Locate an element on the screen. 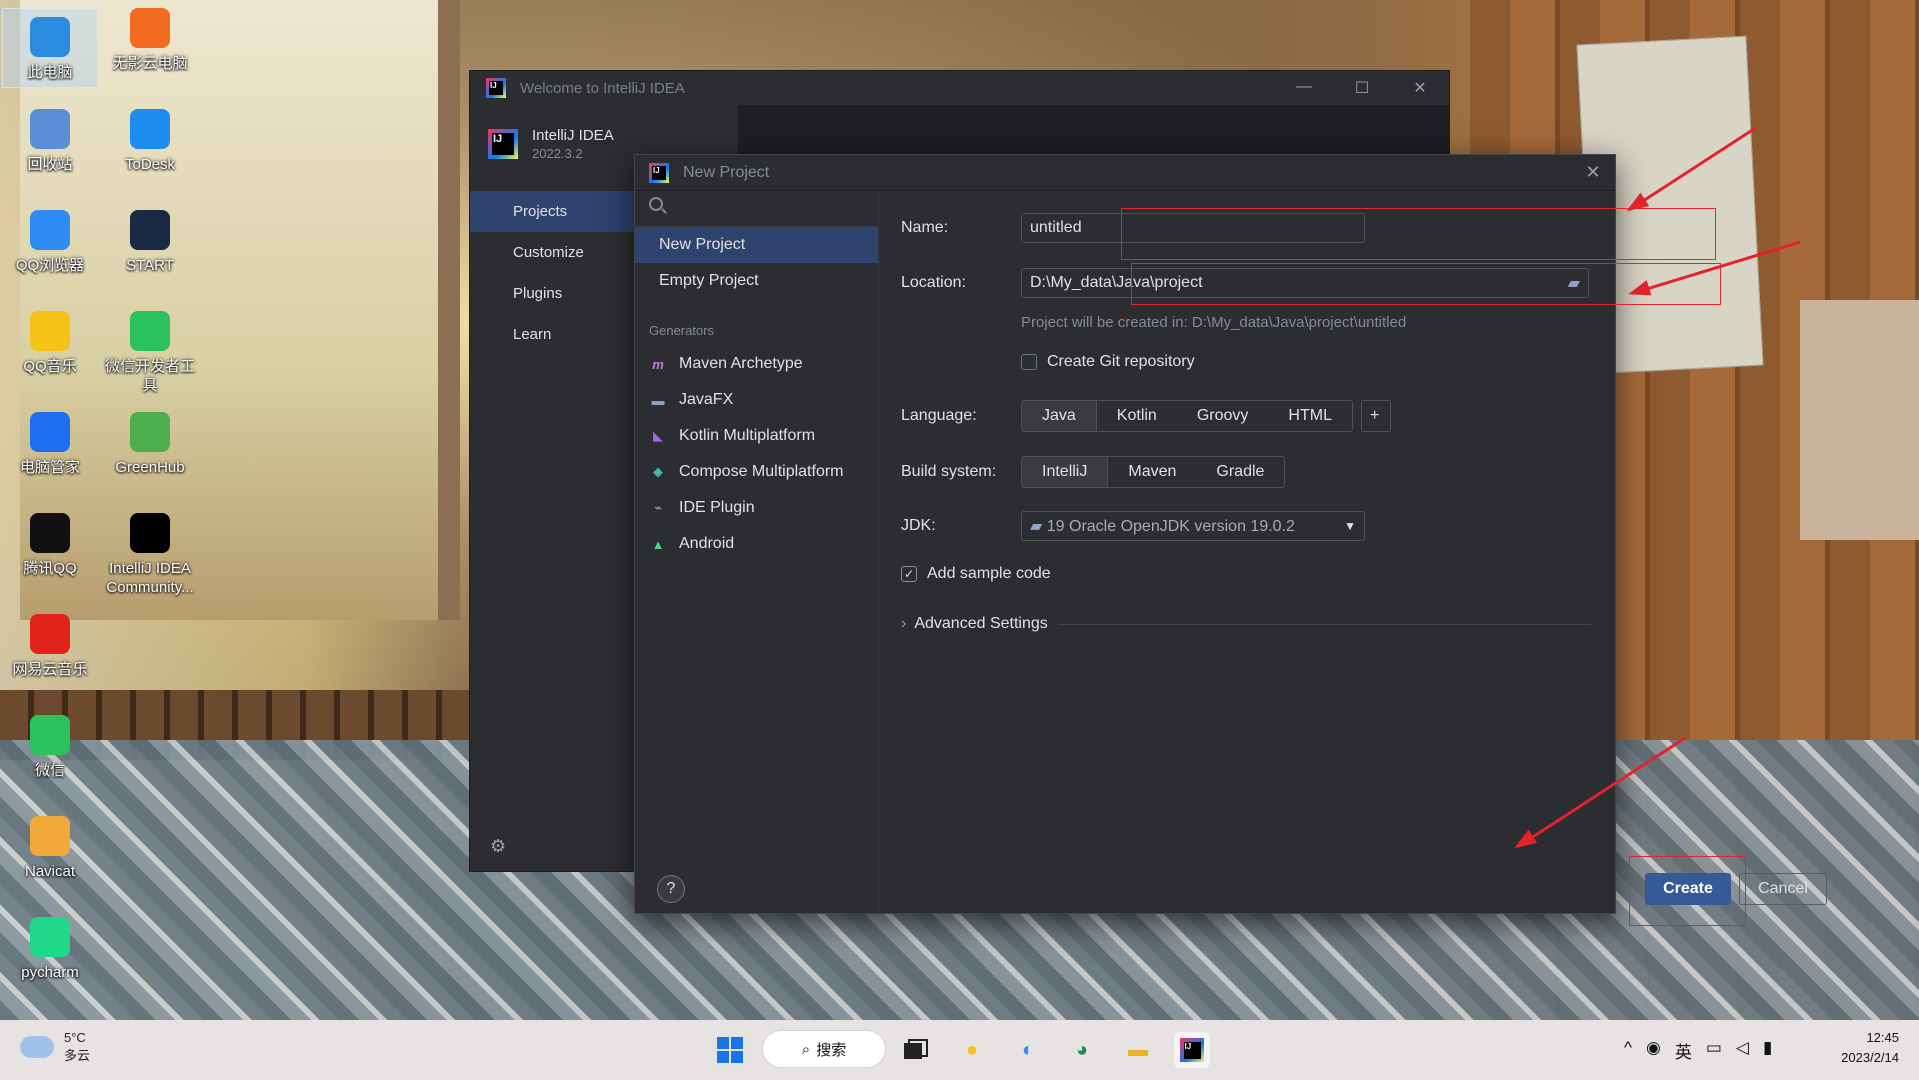  desktop-icon-label: QQ浏览器 is located at coordinates (50, 265).